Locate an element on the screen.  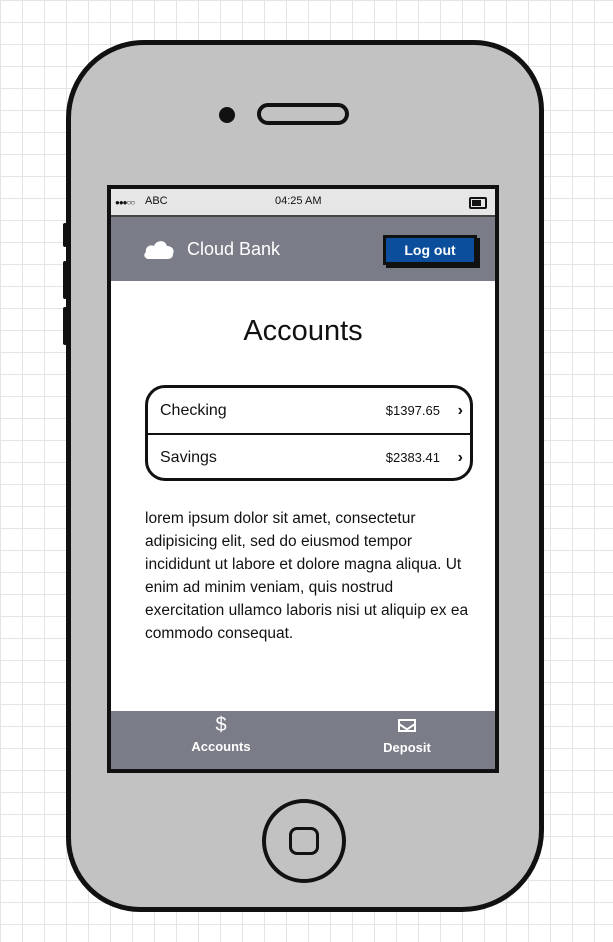
status-time: 04:25 AM is located at coordinates (298, 201).